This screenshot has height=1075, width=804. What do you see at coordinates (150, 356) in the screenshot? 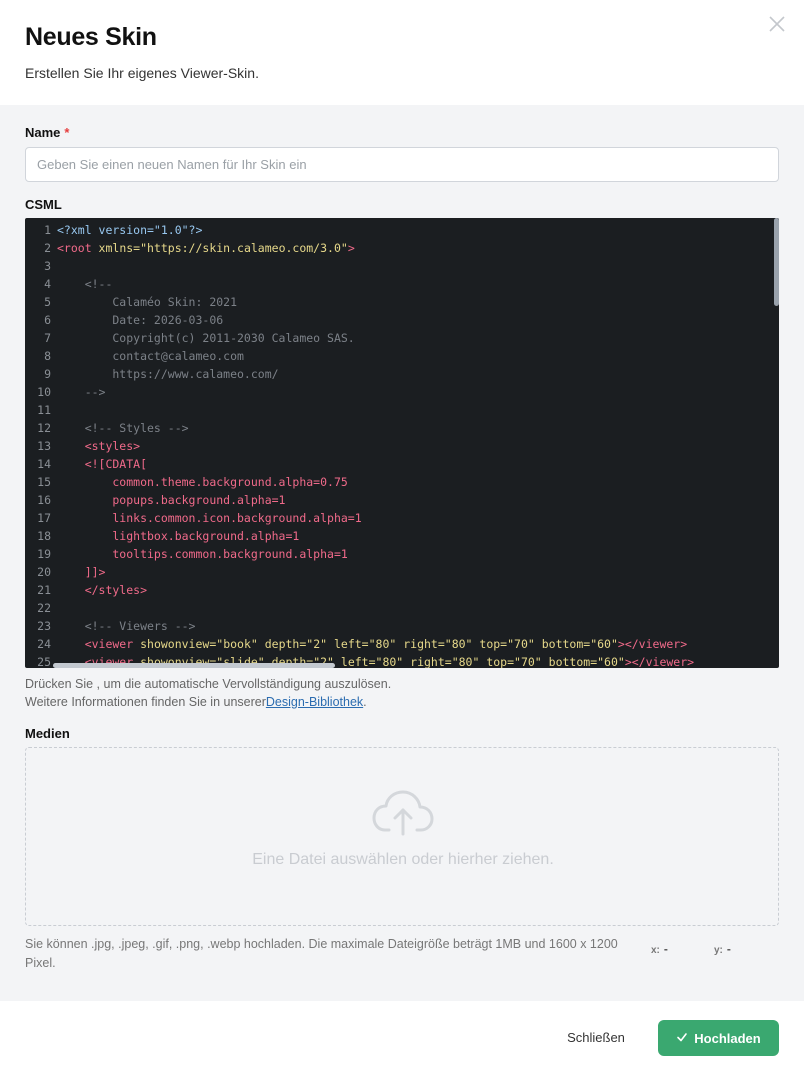
I see `code-token: contact@calameo.com` at bounding box center [150, 356].